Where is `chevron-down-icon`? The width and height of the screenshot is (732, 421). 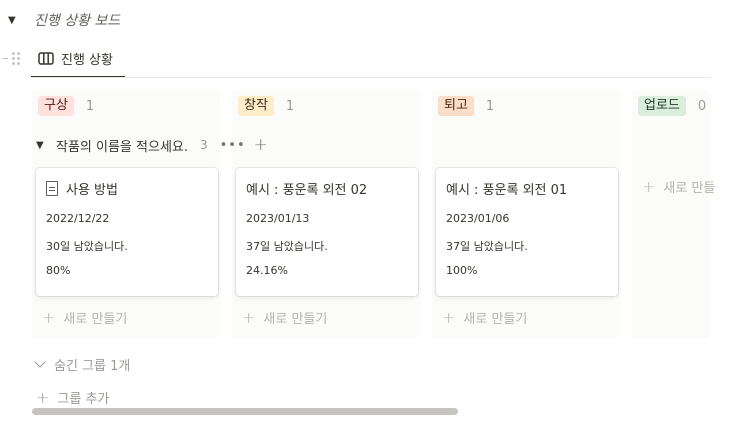 chevron-down-icon is located at coordinates (40, 362).